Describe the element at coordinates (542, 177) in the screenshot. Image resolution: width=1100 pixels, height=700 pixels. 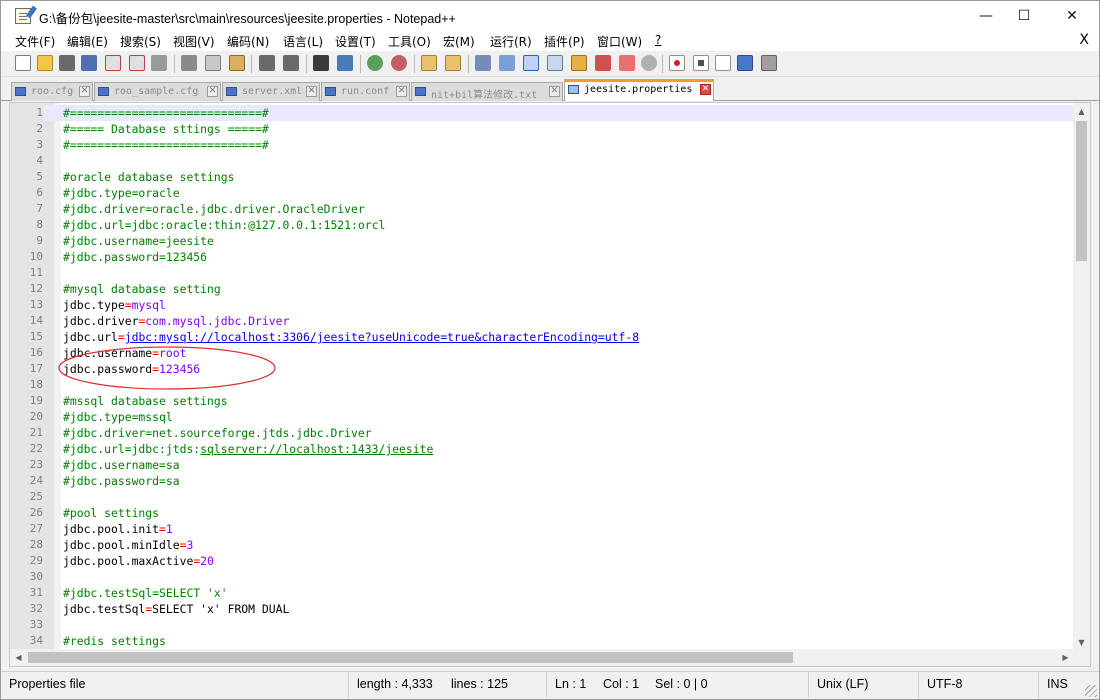
I see `code-line: 5 #oracle database settings` at that location.